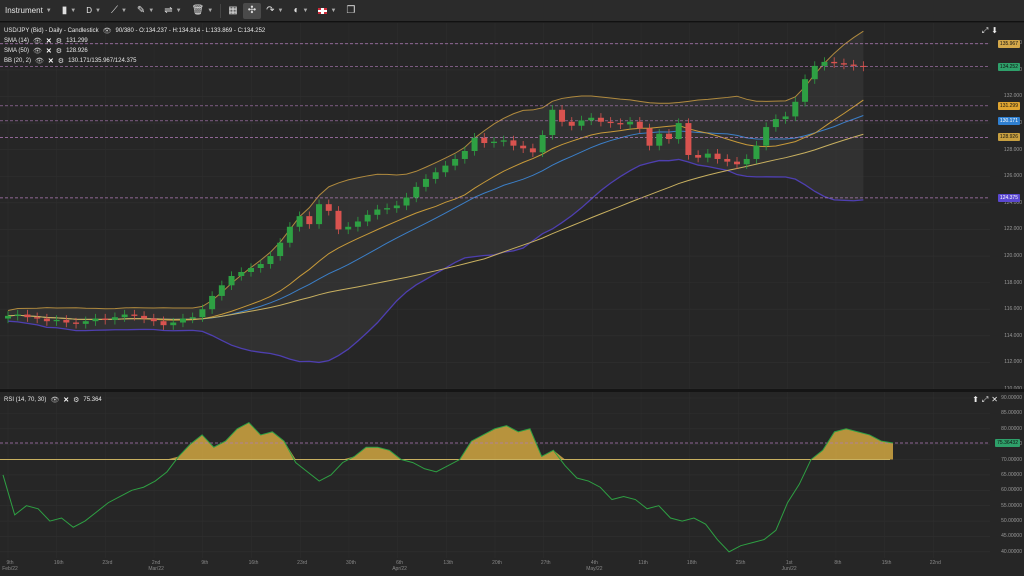  What do you see at coordinates (994, 31) in the screenshot?
I see `arrow-down-icon: ⬇` at bounding box center [994, 31].